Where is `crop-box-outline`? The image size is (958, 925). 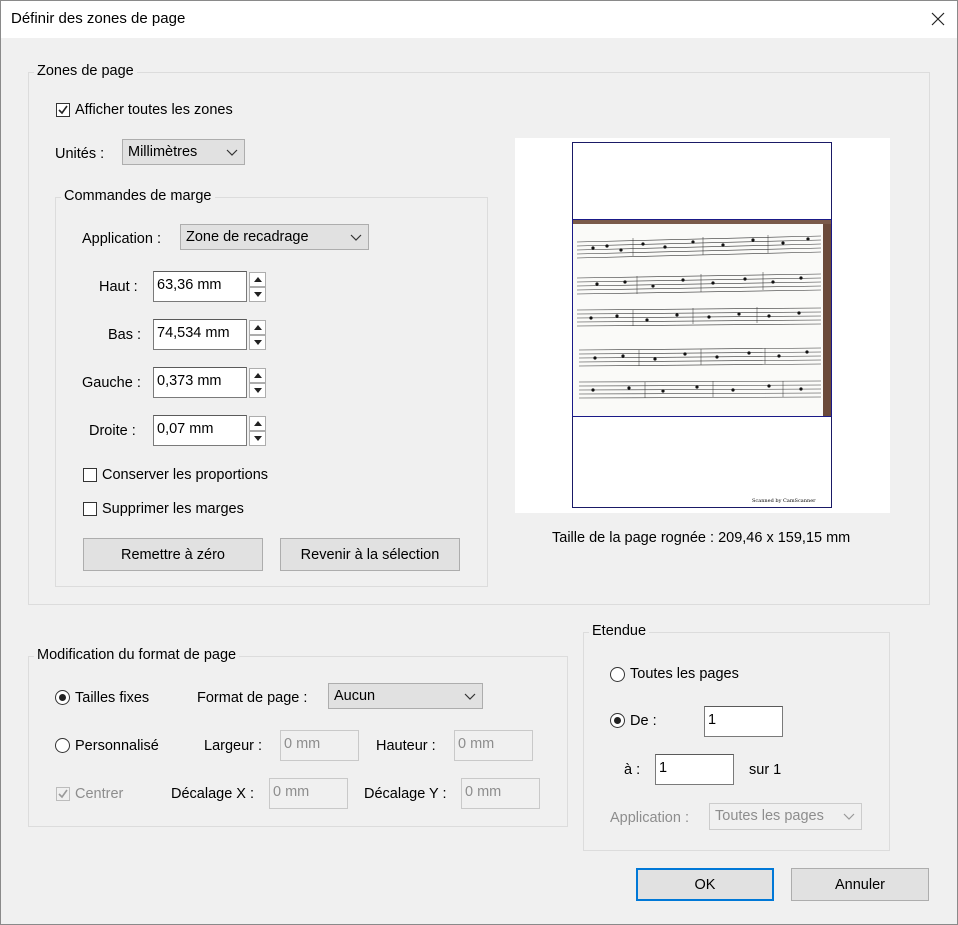 crop-box-outline is located at coordinates (702, 318).